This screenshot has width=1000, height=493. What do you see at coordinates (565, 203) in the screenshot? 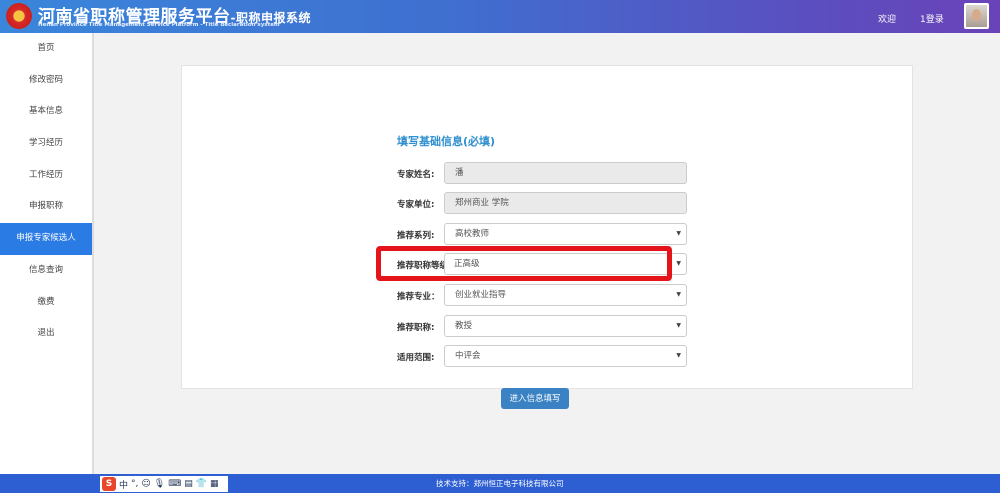
I see `expert-unit-input: 郑州商业 学院` at bounding box center [565, 203].